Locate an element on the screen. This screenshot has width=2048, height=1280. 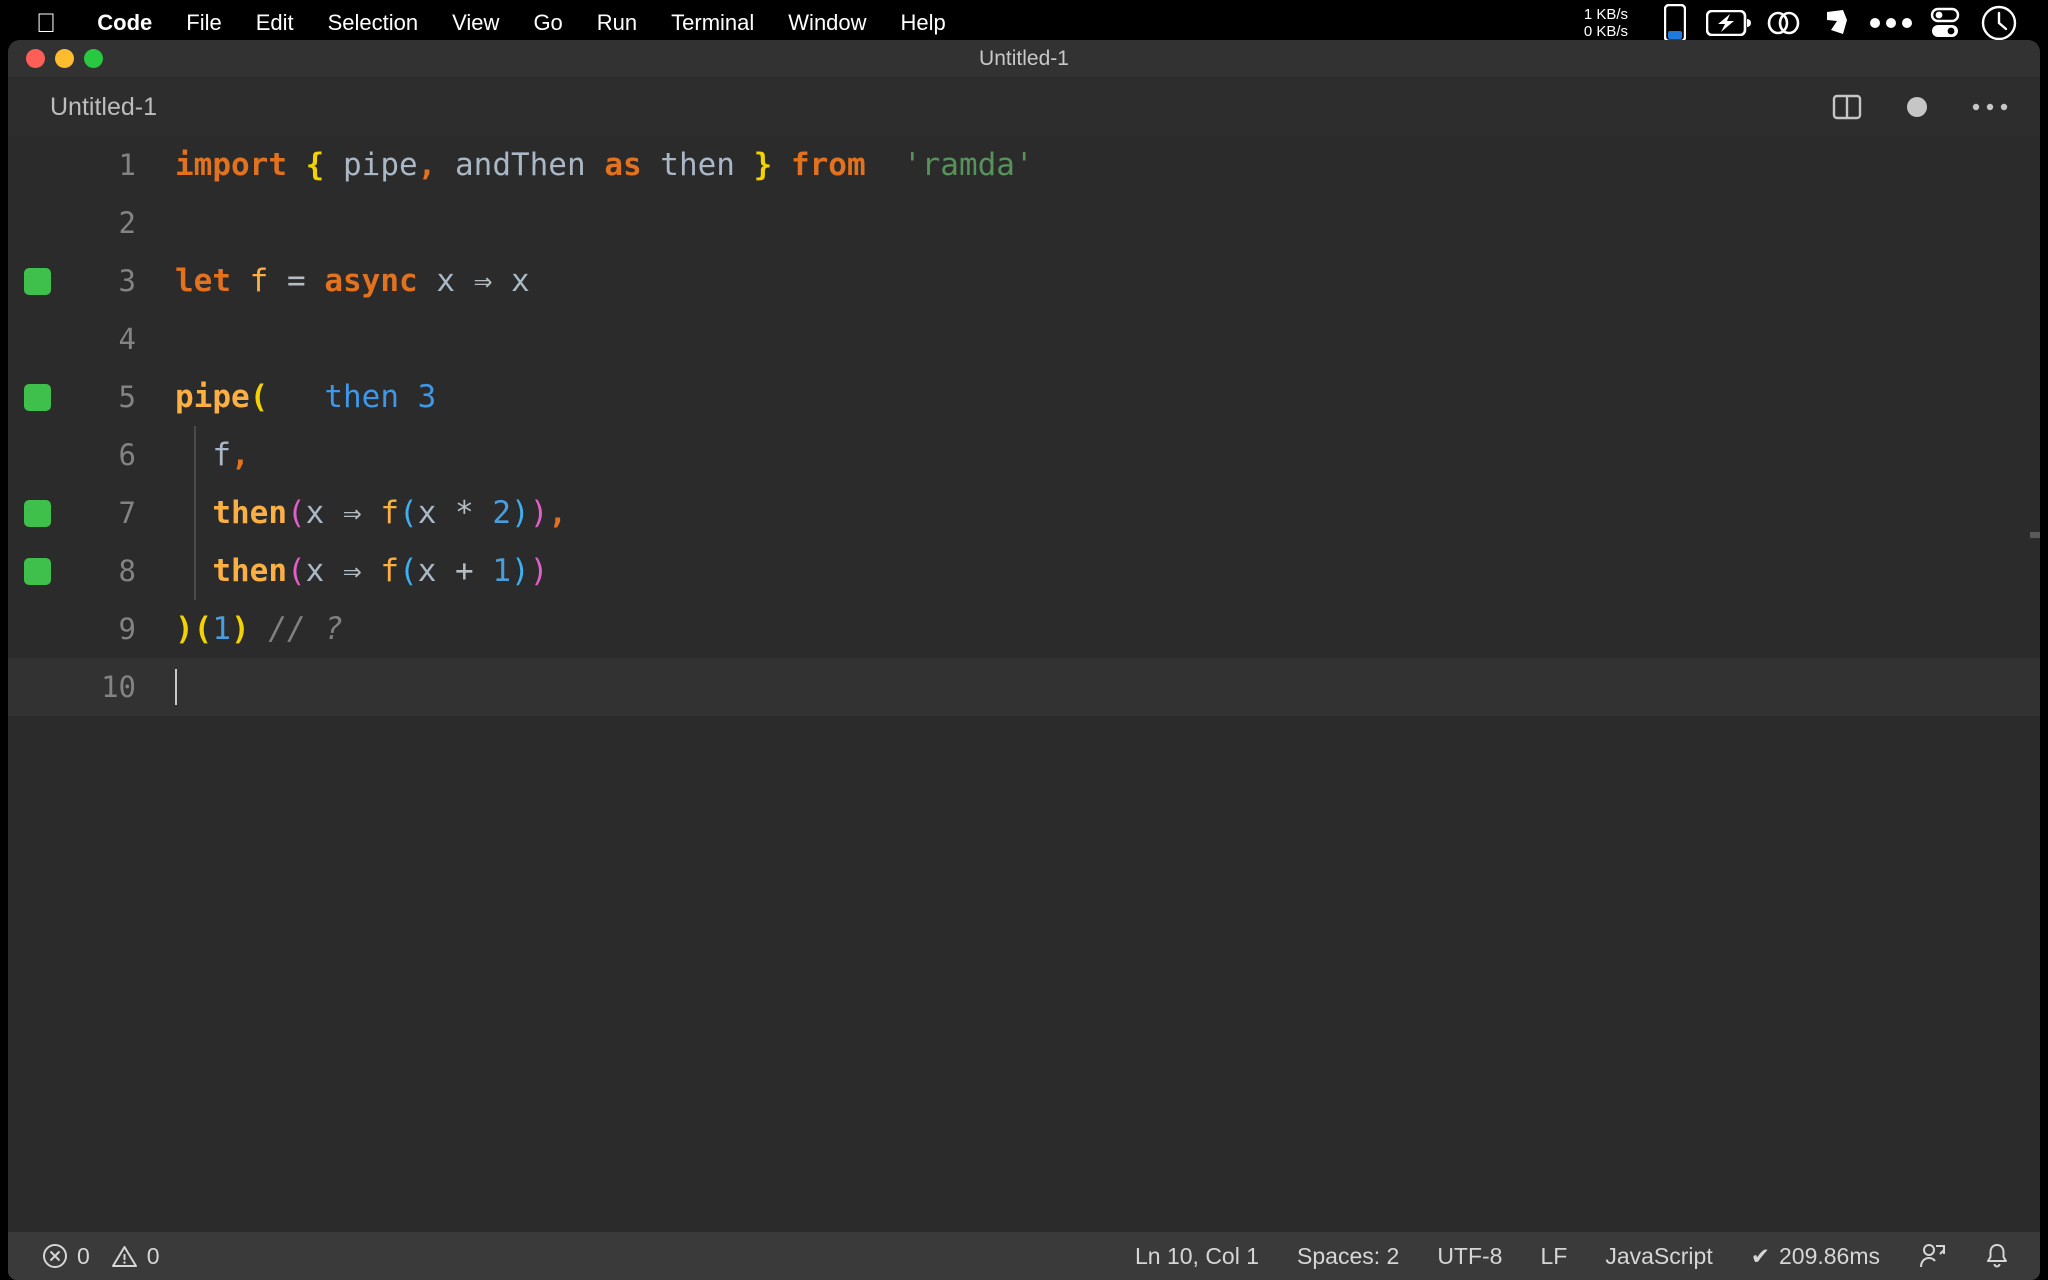
menu-item-window: Window is located at coordinates (827, 23).